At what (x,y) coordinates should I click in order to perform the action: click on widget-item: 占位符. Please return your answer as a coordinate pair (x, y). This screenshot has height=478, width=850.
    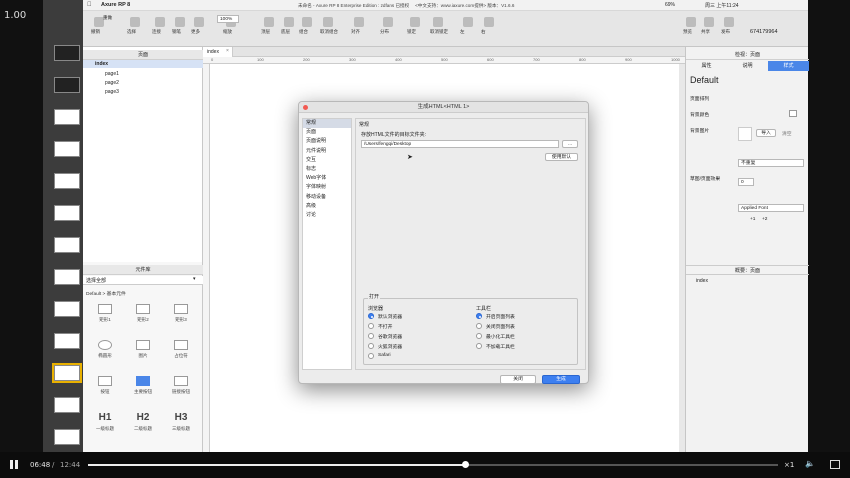
    Looking at the image, I should click on (181, 349).